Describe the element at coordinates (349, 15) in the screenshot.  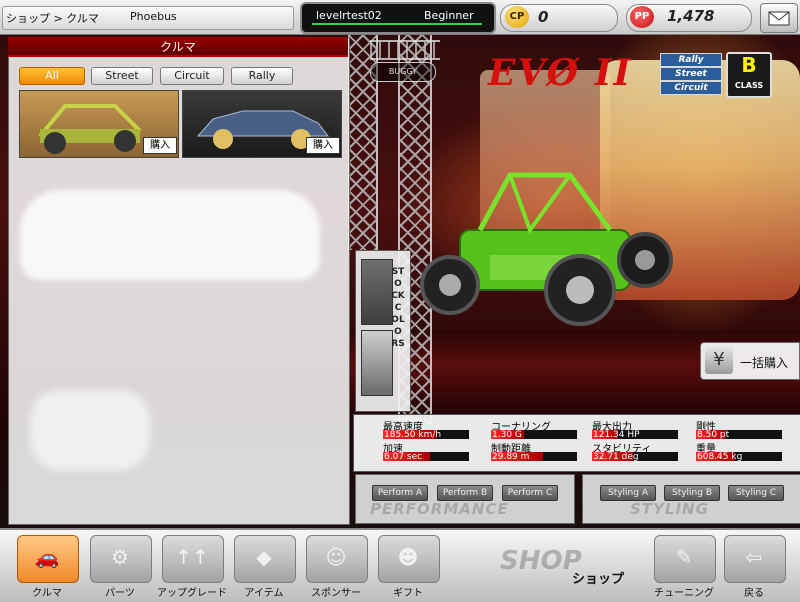
I see `user-id: levelrtest02` at that location.